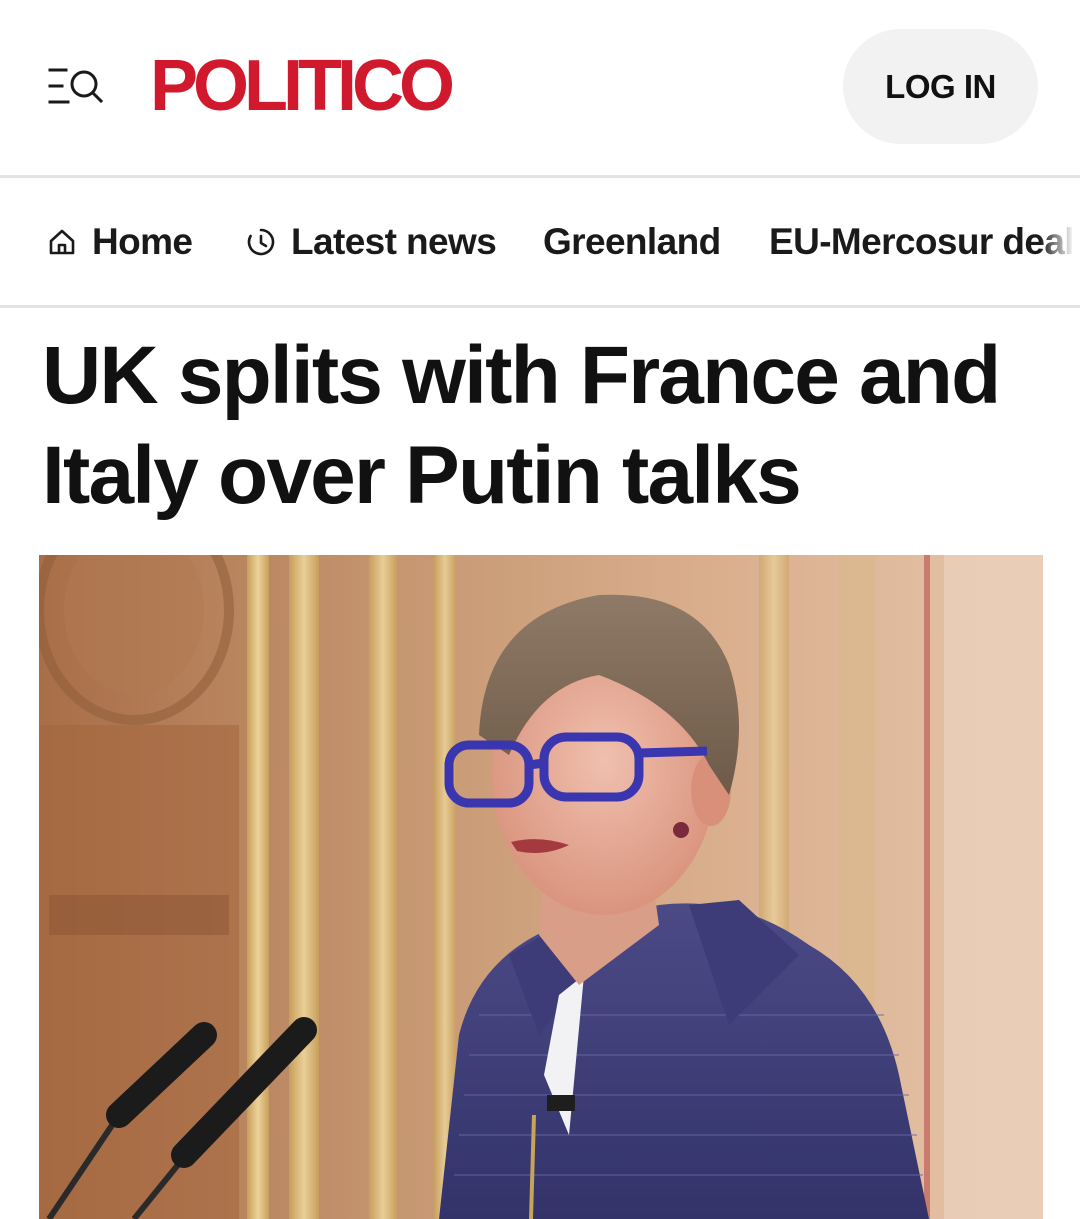  I want to click on nav-divider, so click(540, 306).